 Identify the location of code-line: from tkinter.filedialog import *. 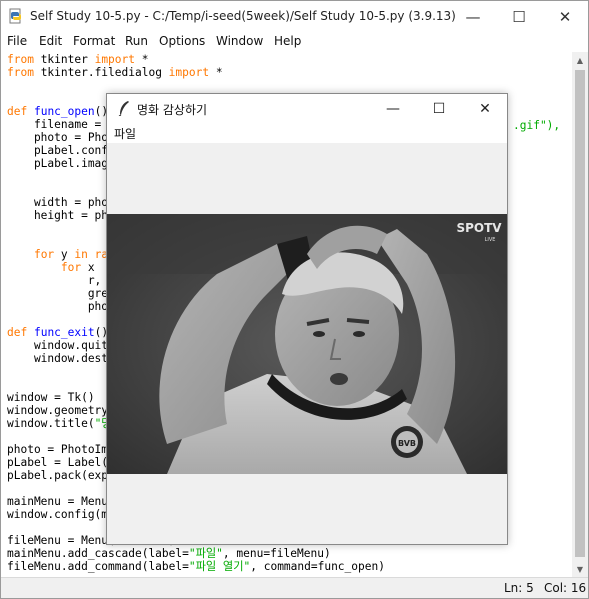
(115, 72).